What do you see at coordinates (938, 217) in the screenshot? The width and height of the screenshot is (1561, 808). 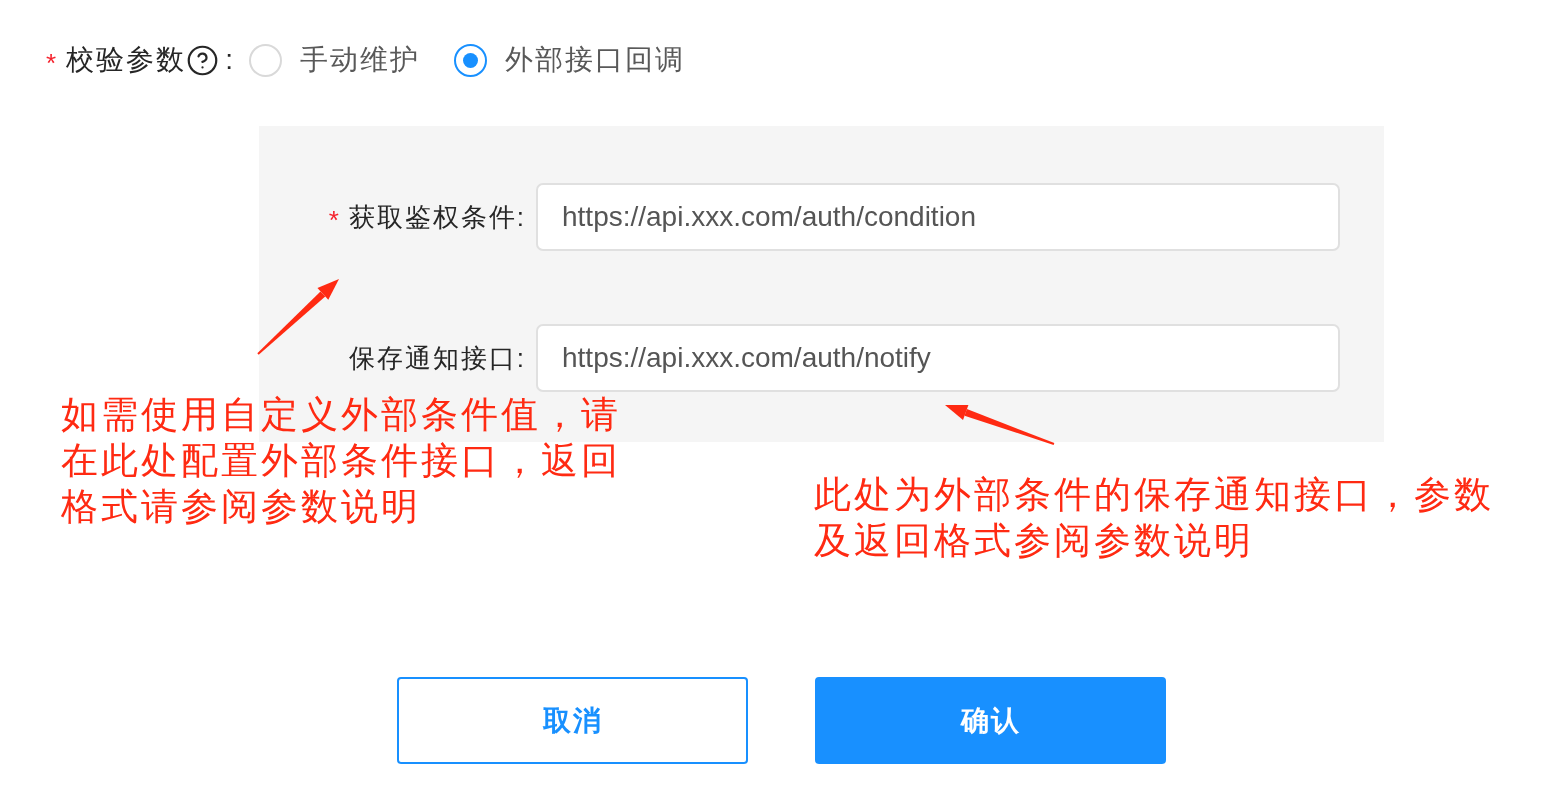 I see `input-field: https://api.xxx.com/auth/condition` at bounding box center [938, 217].